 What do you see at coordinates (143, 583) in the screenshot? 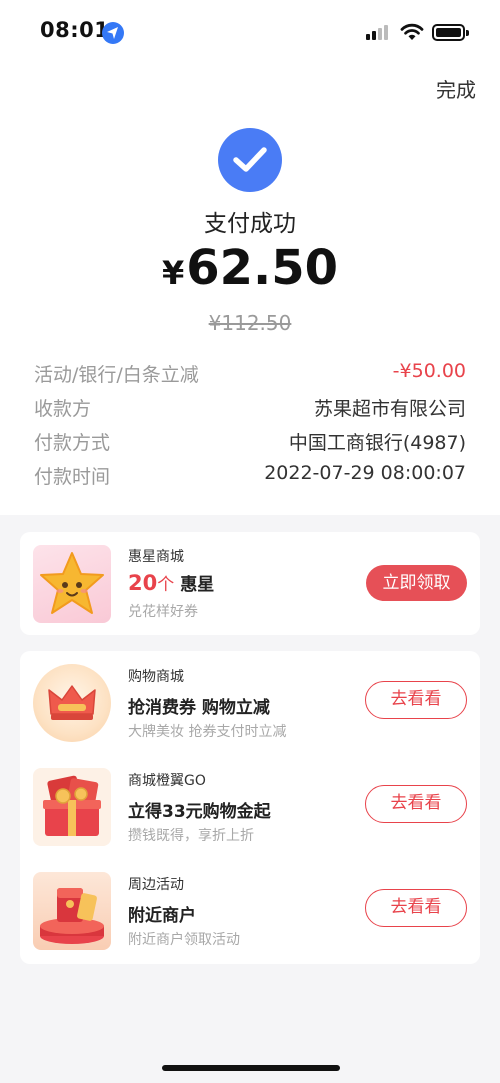
I see `promo-count: 20` at bounding box center [143, 583].